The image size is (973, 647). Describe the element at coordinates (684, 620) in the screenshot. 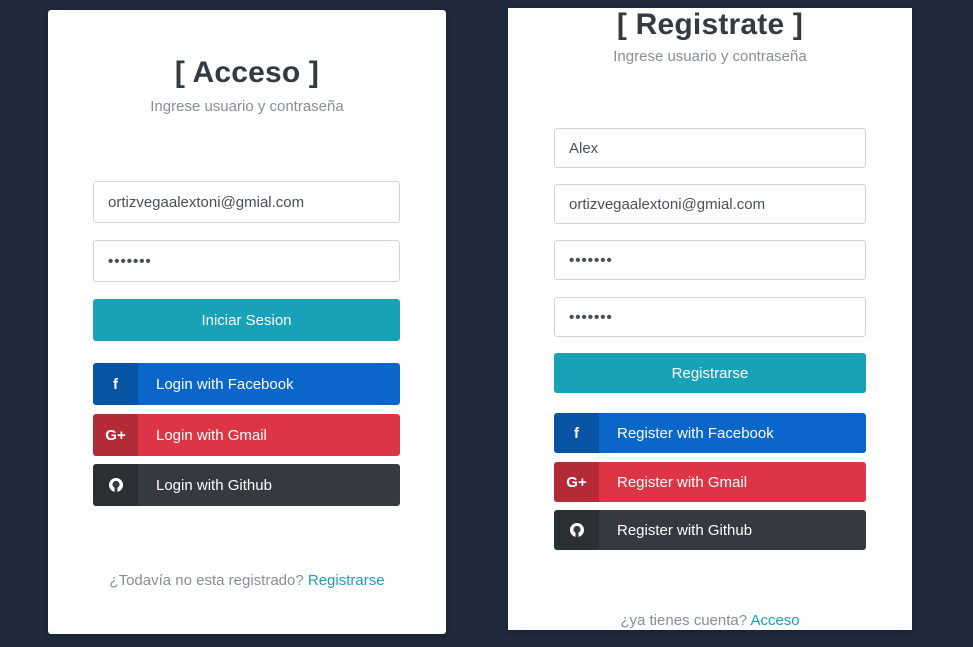

I see `register-footer-text: ¿ya tienes cuenta?` at that location.